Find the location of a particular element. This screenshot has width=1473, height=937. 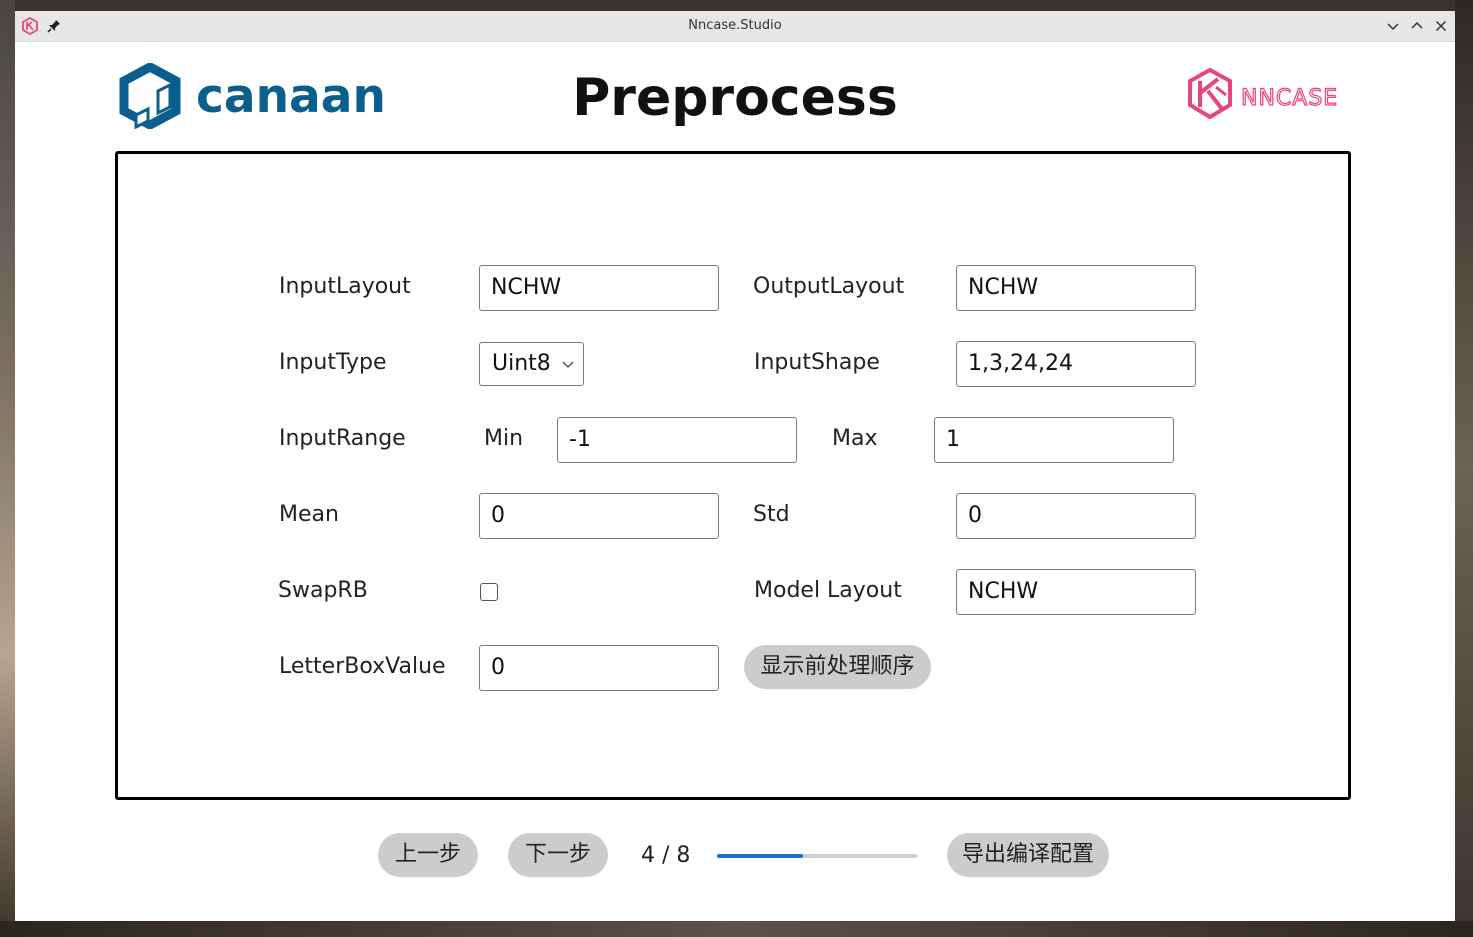

show-preprocess-order-button: 显示前处理顺序 is located at coordinates (837, 667).